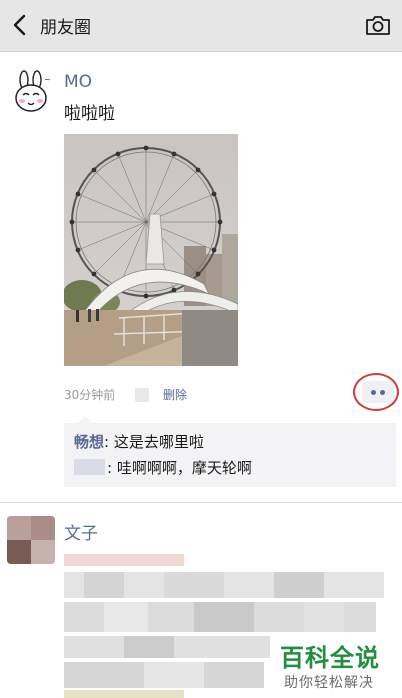  I want to click on privacy-icon, so click(142, 395).